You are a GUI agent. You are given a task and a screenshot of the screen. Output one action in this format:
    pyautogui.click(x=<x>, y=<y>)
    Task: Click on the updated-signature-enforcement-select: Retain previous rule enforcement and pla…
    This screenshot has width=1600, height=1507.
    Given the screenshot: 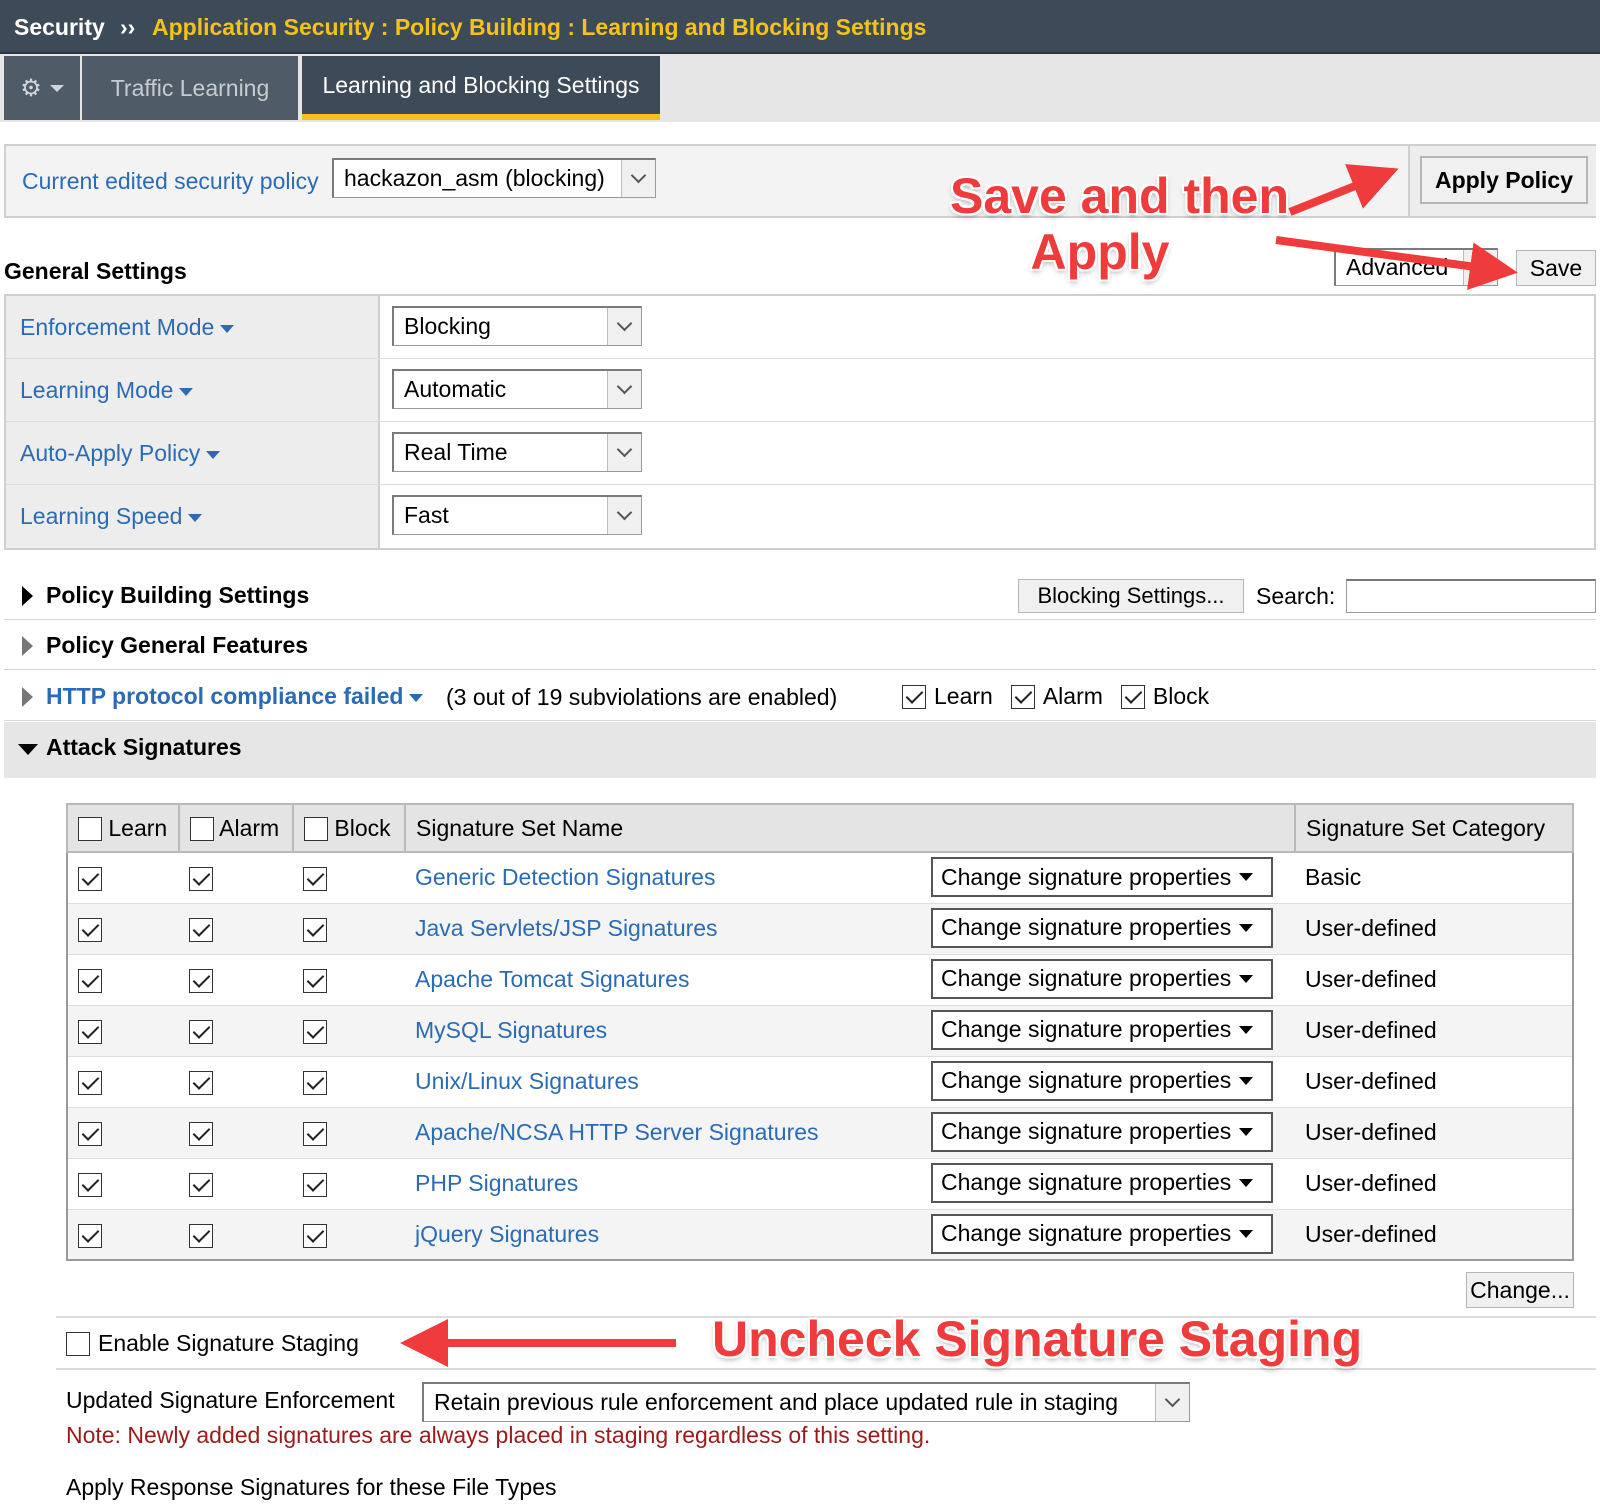 What is the action you would take?
    pyautogui.click(x=806, y=1402)
    